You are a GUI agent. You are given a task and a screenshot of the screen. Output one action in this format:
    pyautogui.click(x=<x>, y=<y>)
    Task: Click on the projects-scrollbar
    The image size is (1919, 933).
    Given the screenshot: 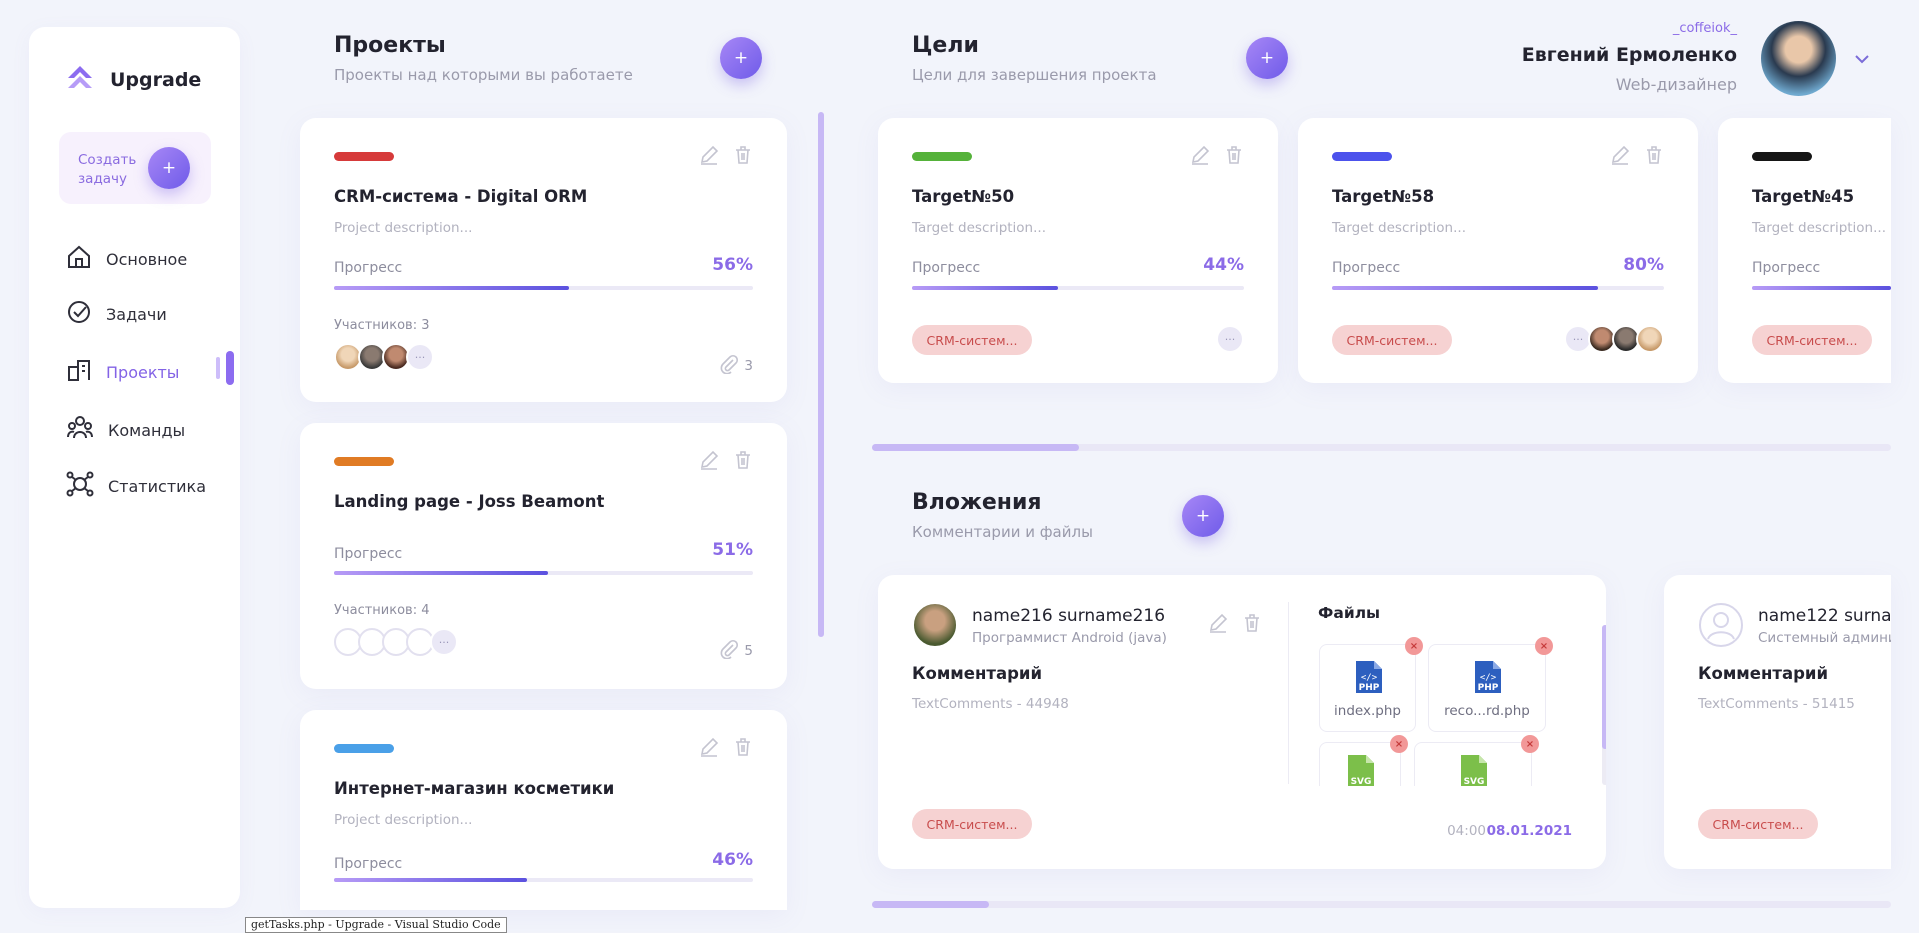 What is the action you would take?
    pyautogui.click(x=821, y=374)
    